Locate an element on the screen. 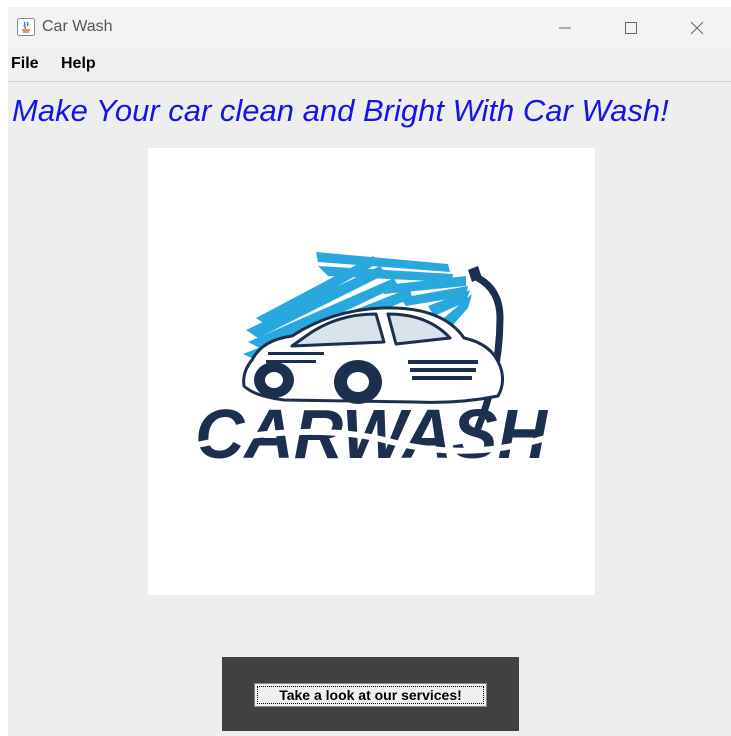 The height and width of the screenshot is (736, 731). services-button: Take a look at our services! is located at coordinates (370, 695).